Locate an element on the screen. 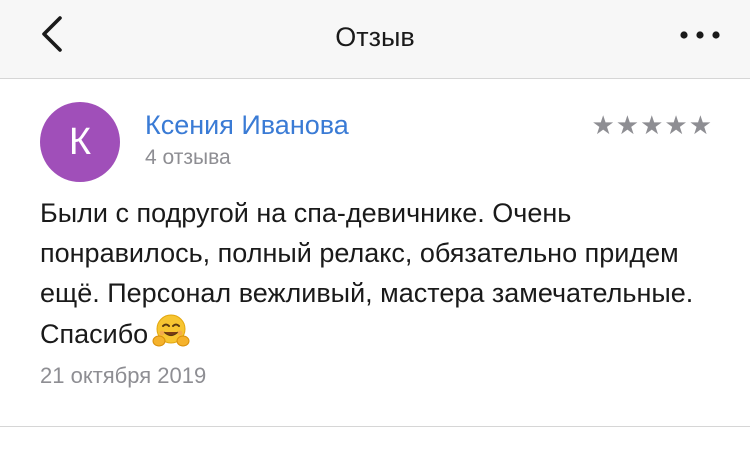 Image resolution: width=750 pixels, height=465 pixels. rating-stars: ★ ★ ★ ★ ★ is located at coordinates (651, 125).